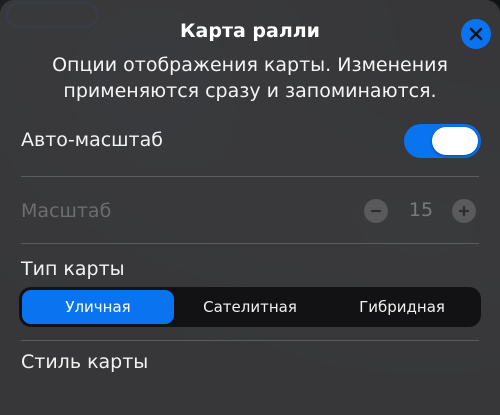  What do you see at coordinates (98, 307) in the screenshot?
I see `map-type-option-street: Уличная` at bounding box center [98, 307].